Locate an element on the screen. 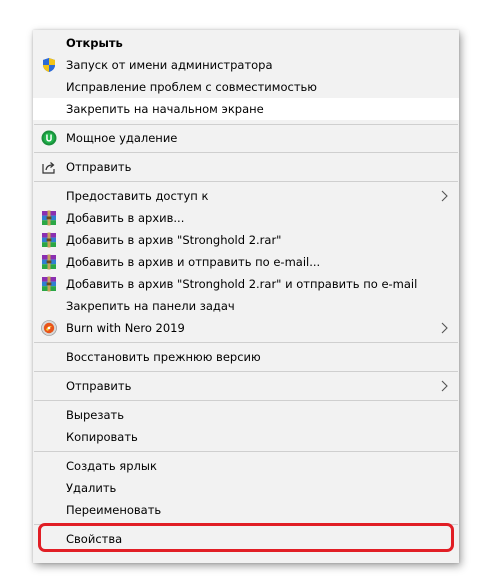 The image size is (491, 586). menu-item-add-to-archive-named: Добавить в архив "Stronghold 2.rar" is located at coordinates (246, 240).